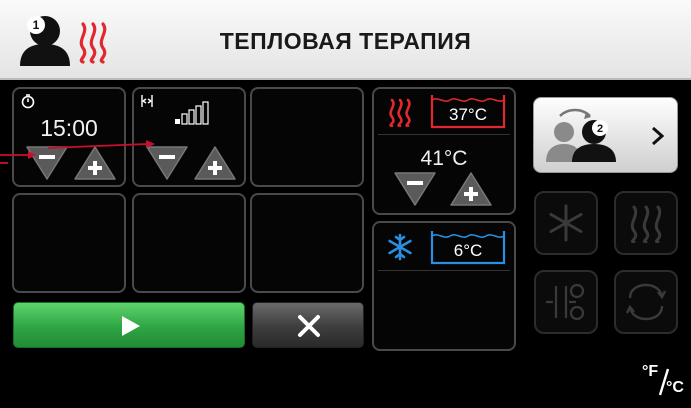  What do you see at coordinates (658, 136) in the screenshot?
I see `chevron-right-icon` at bounding box center [658, 136].